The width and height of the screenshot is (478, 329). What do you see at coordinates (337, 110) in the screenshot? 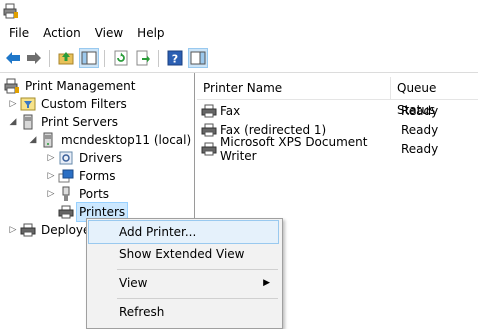
I see `list-item: Fax Ready` at bounding box center [337, 110].